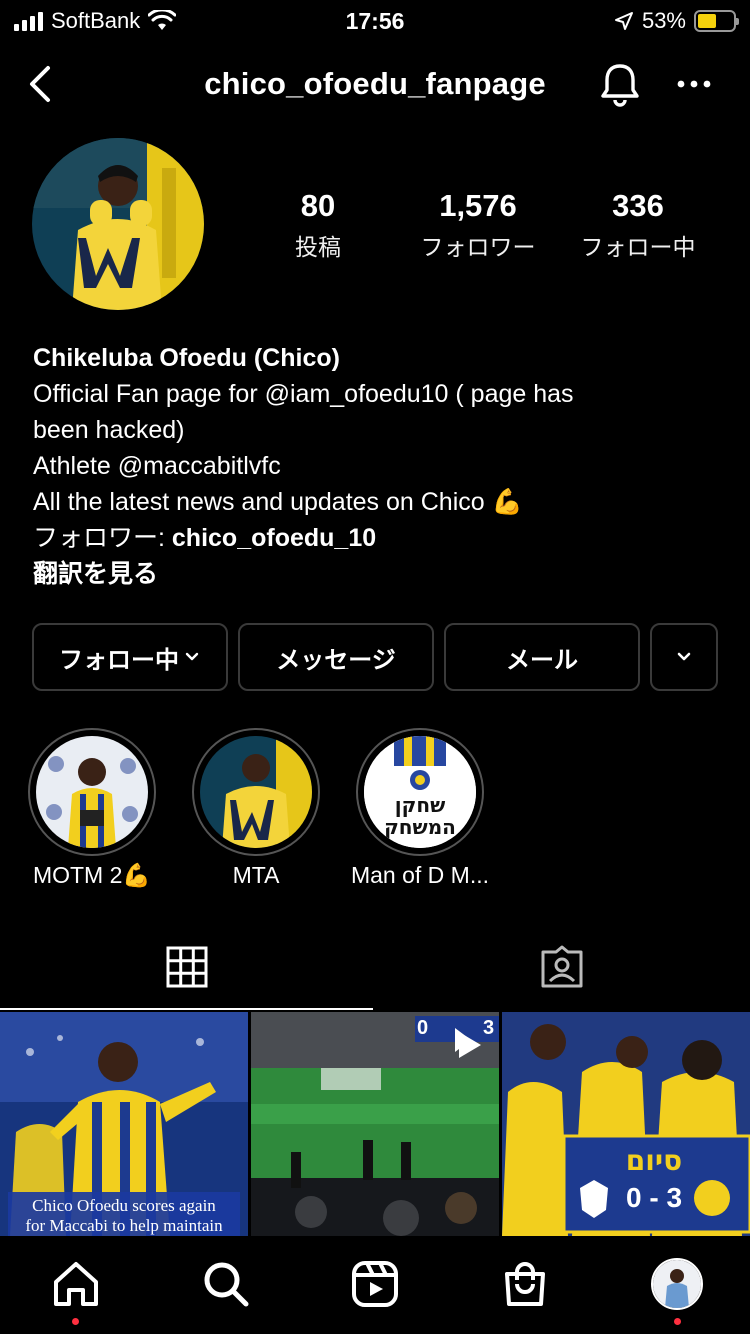 Image resolution: width=750 pixels, height=1334 pixels. Describe the element at coordinates (626, 1124) in the screenshot. I see `post-thumbnail: סיום 0 - 3` at that location.